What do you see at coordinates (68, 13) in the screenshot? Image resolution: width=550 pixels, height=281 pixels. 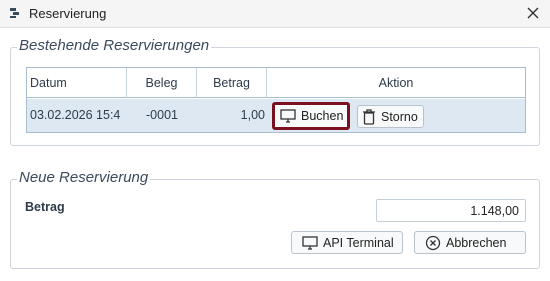 I see `window-title: Reservierung` at bounding box center [68, 13].